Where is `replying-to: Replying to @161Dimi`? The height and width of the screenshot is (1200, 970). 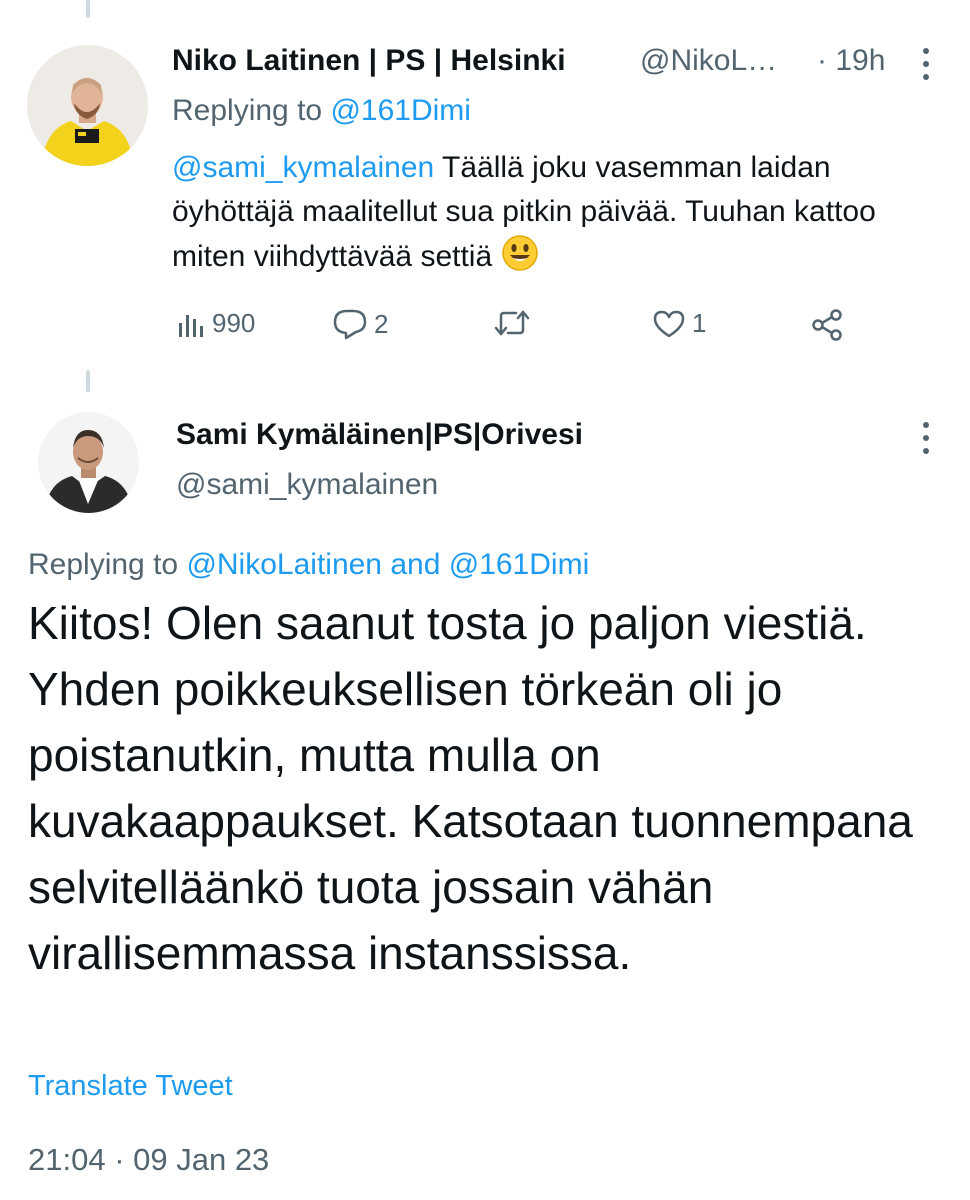
replying-to: Replying to @161Dimi is located at coordinates (321, 111).